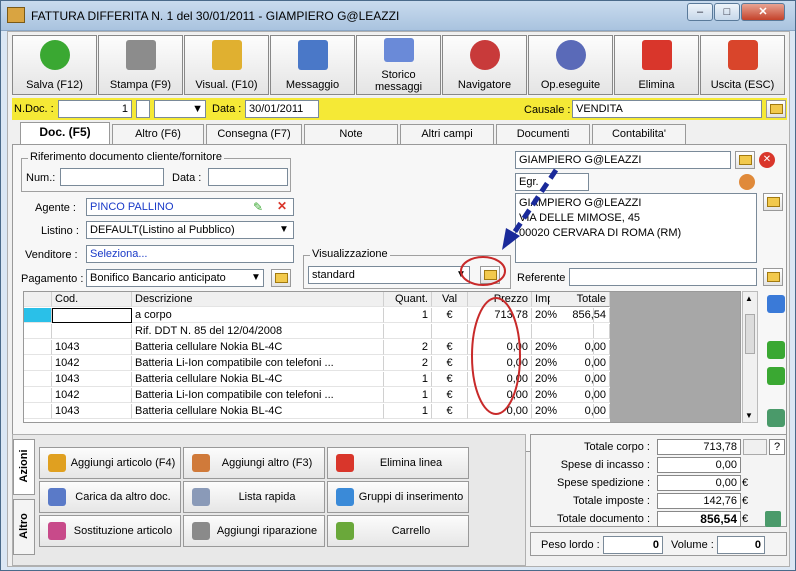 This screenshot has height=571, width=796. I want to click on annotation-overlay, so click(509, 291).